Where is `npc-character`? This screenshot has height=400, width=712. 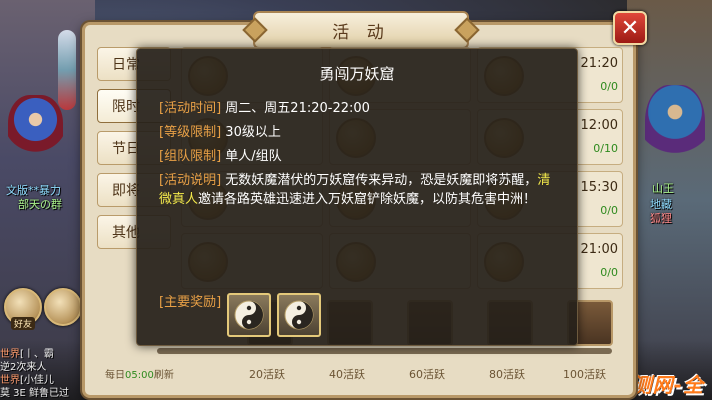 npc-character is located at coordinates (675, 130).